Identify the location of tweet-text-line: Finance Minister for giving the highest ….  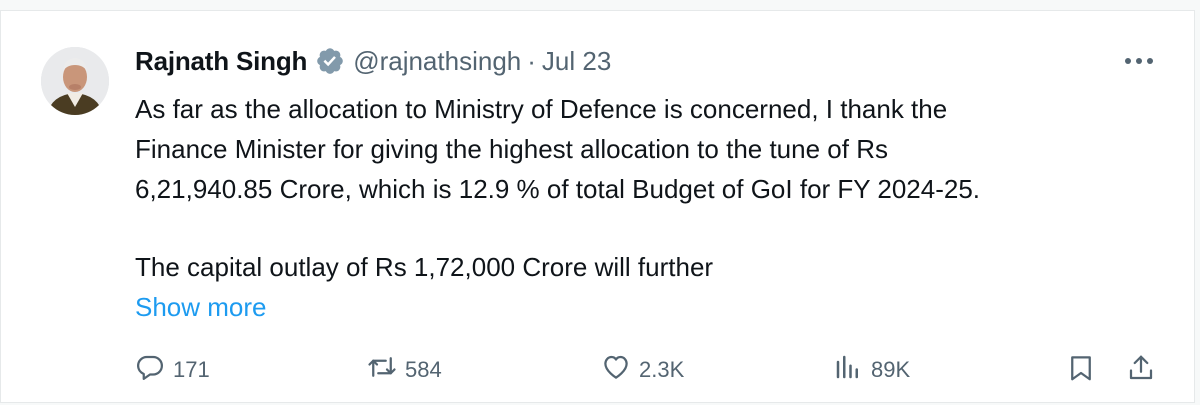
(511, 149).